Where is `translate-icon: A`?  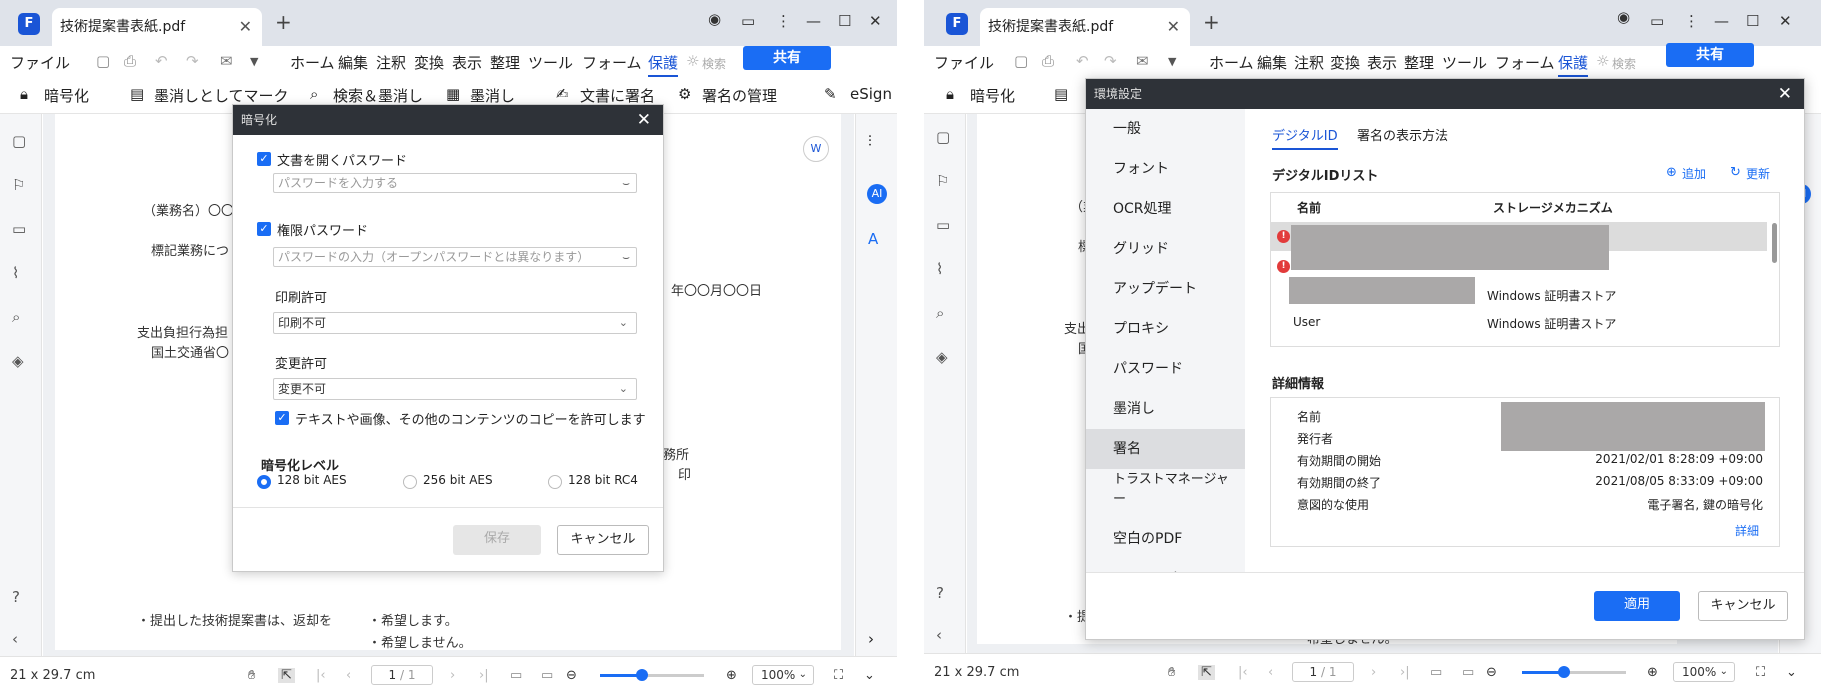
translate-icon: A is located at coordinates (873, 239).